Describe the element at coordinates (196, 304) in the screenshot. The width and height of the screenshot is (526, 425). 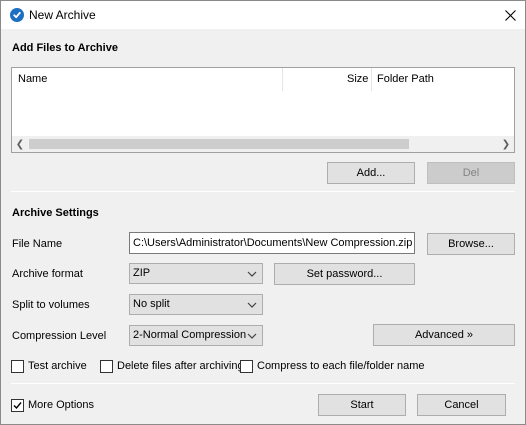
I see `split-volumes-select: No split` at that location.